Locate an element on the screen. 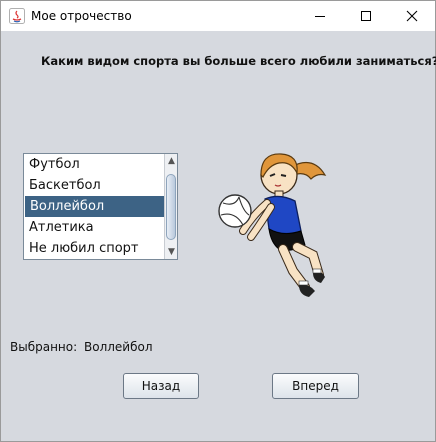 The image size is (436, 442). back-button: Назад is located at coordinates (161, 386).